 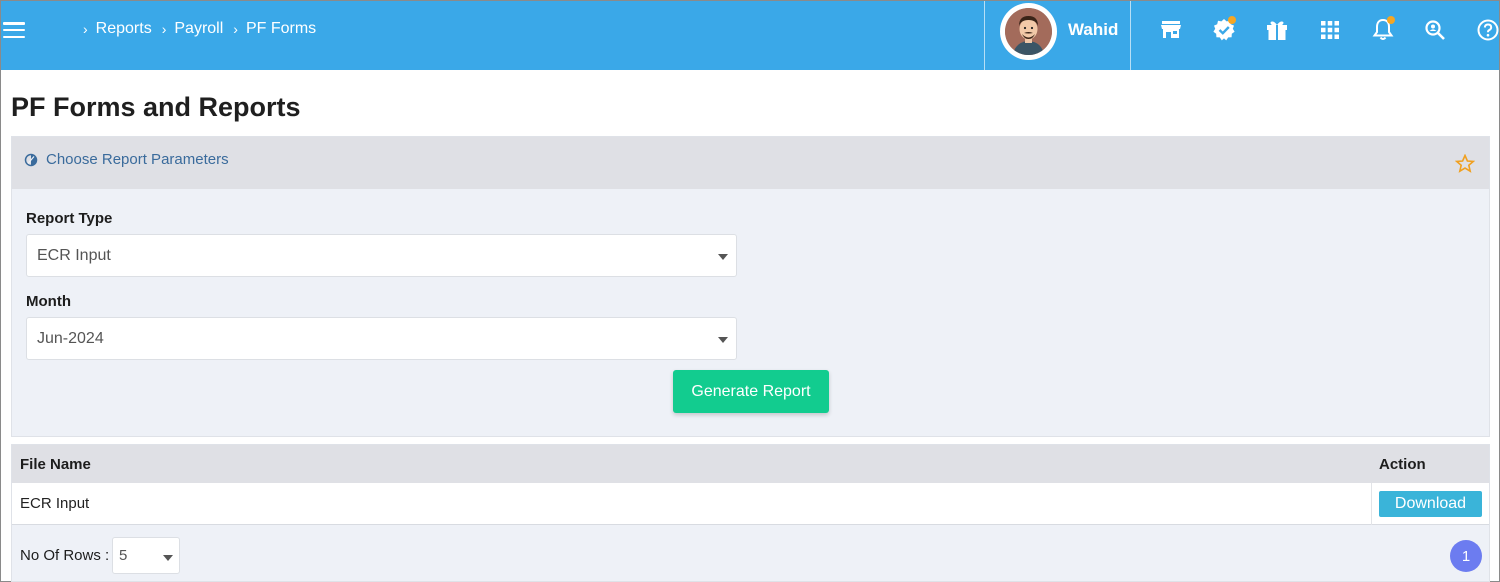 I want to click on report-type-value: ECR Input, so click(x=74, y=255).